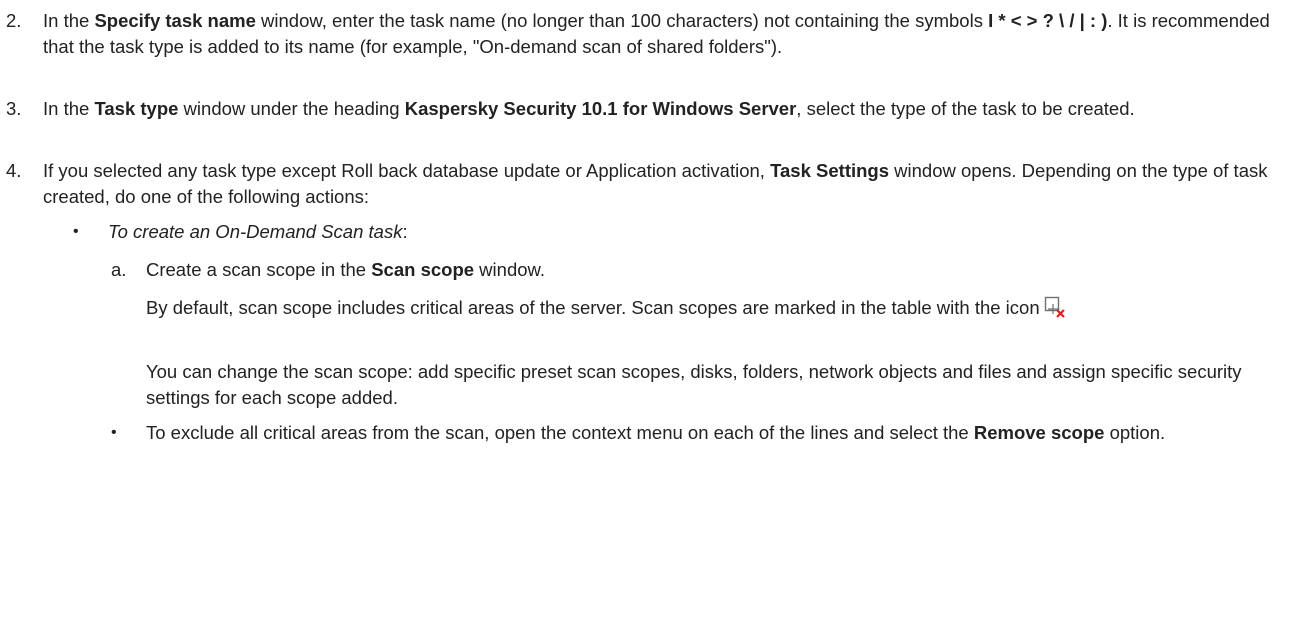 The height and width of the screenshot is (618, 1297). I want to click on step-number: 3., so click(14, 108).